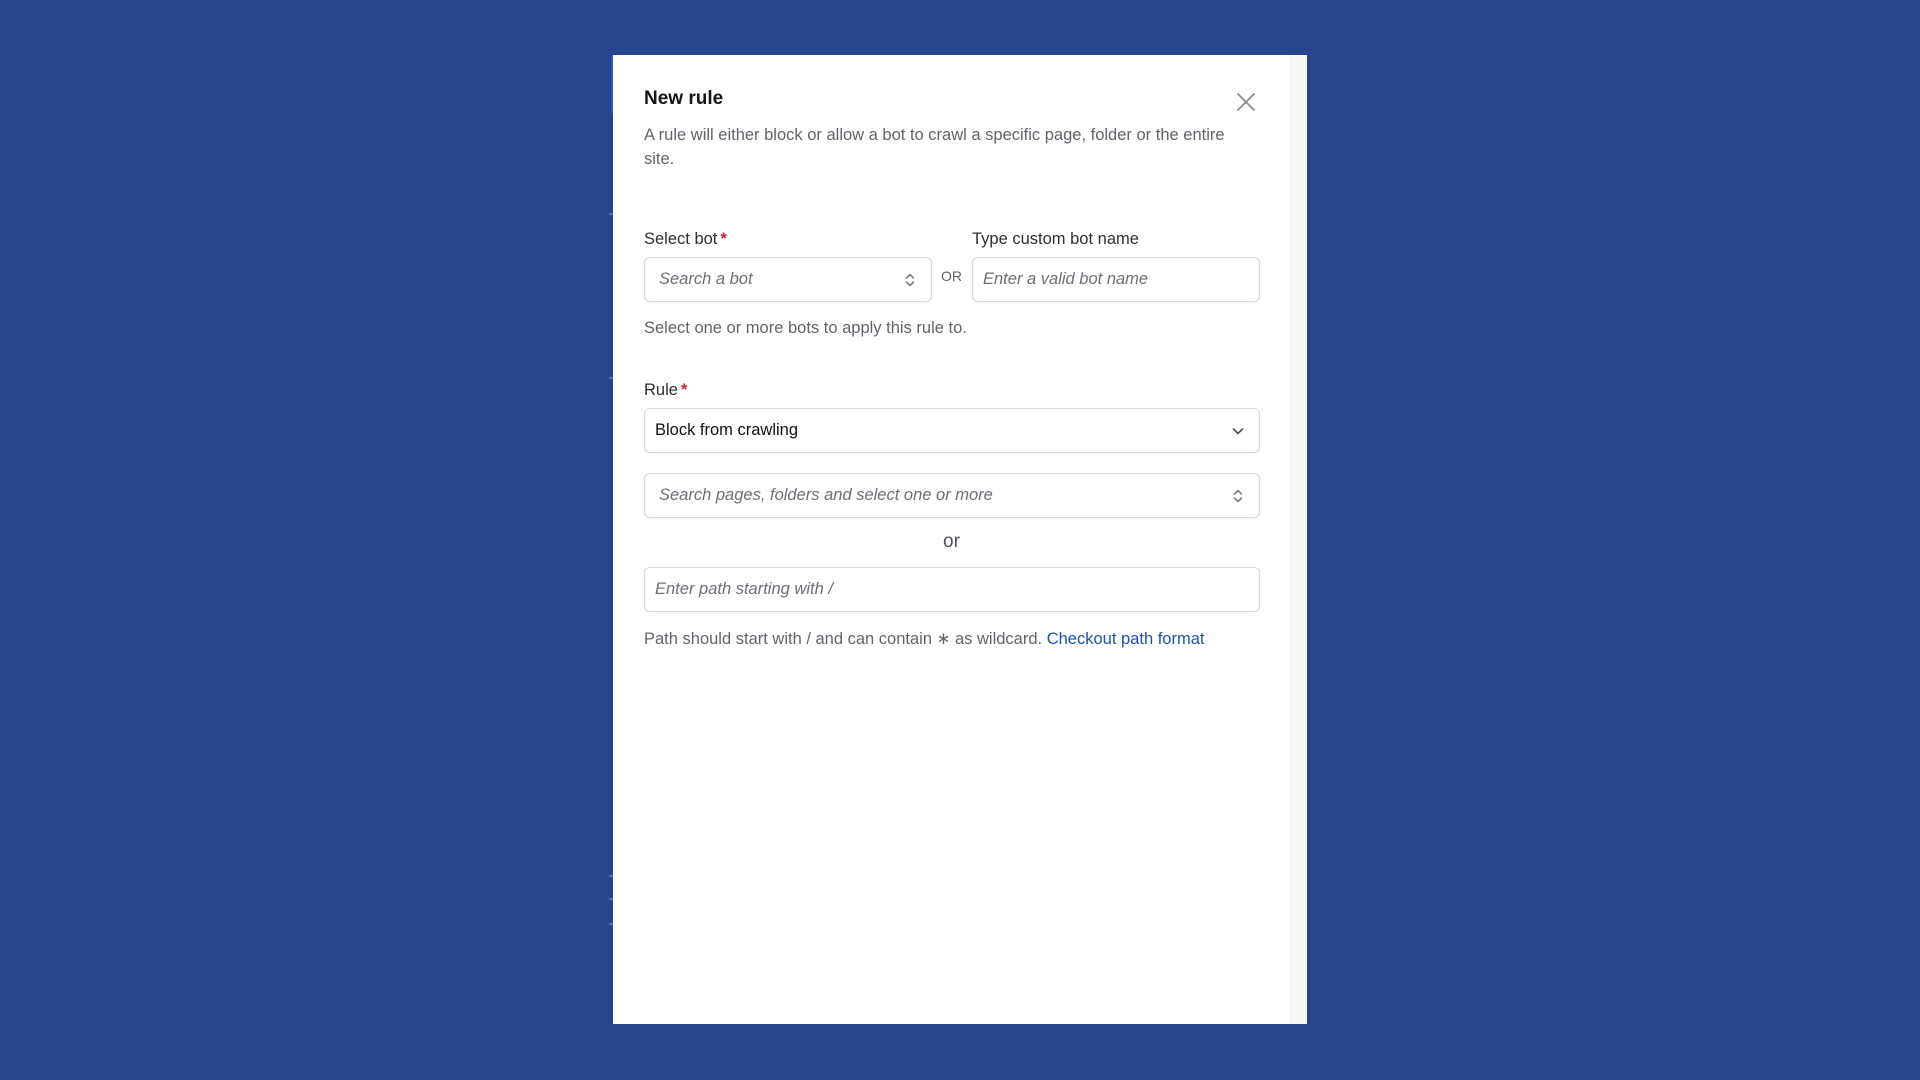 This screenshot has width=1920, height=1080. I want to click on close-icon, so click(1246, 102).